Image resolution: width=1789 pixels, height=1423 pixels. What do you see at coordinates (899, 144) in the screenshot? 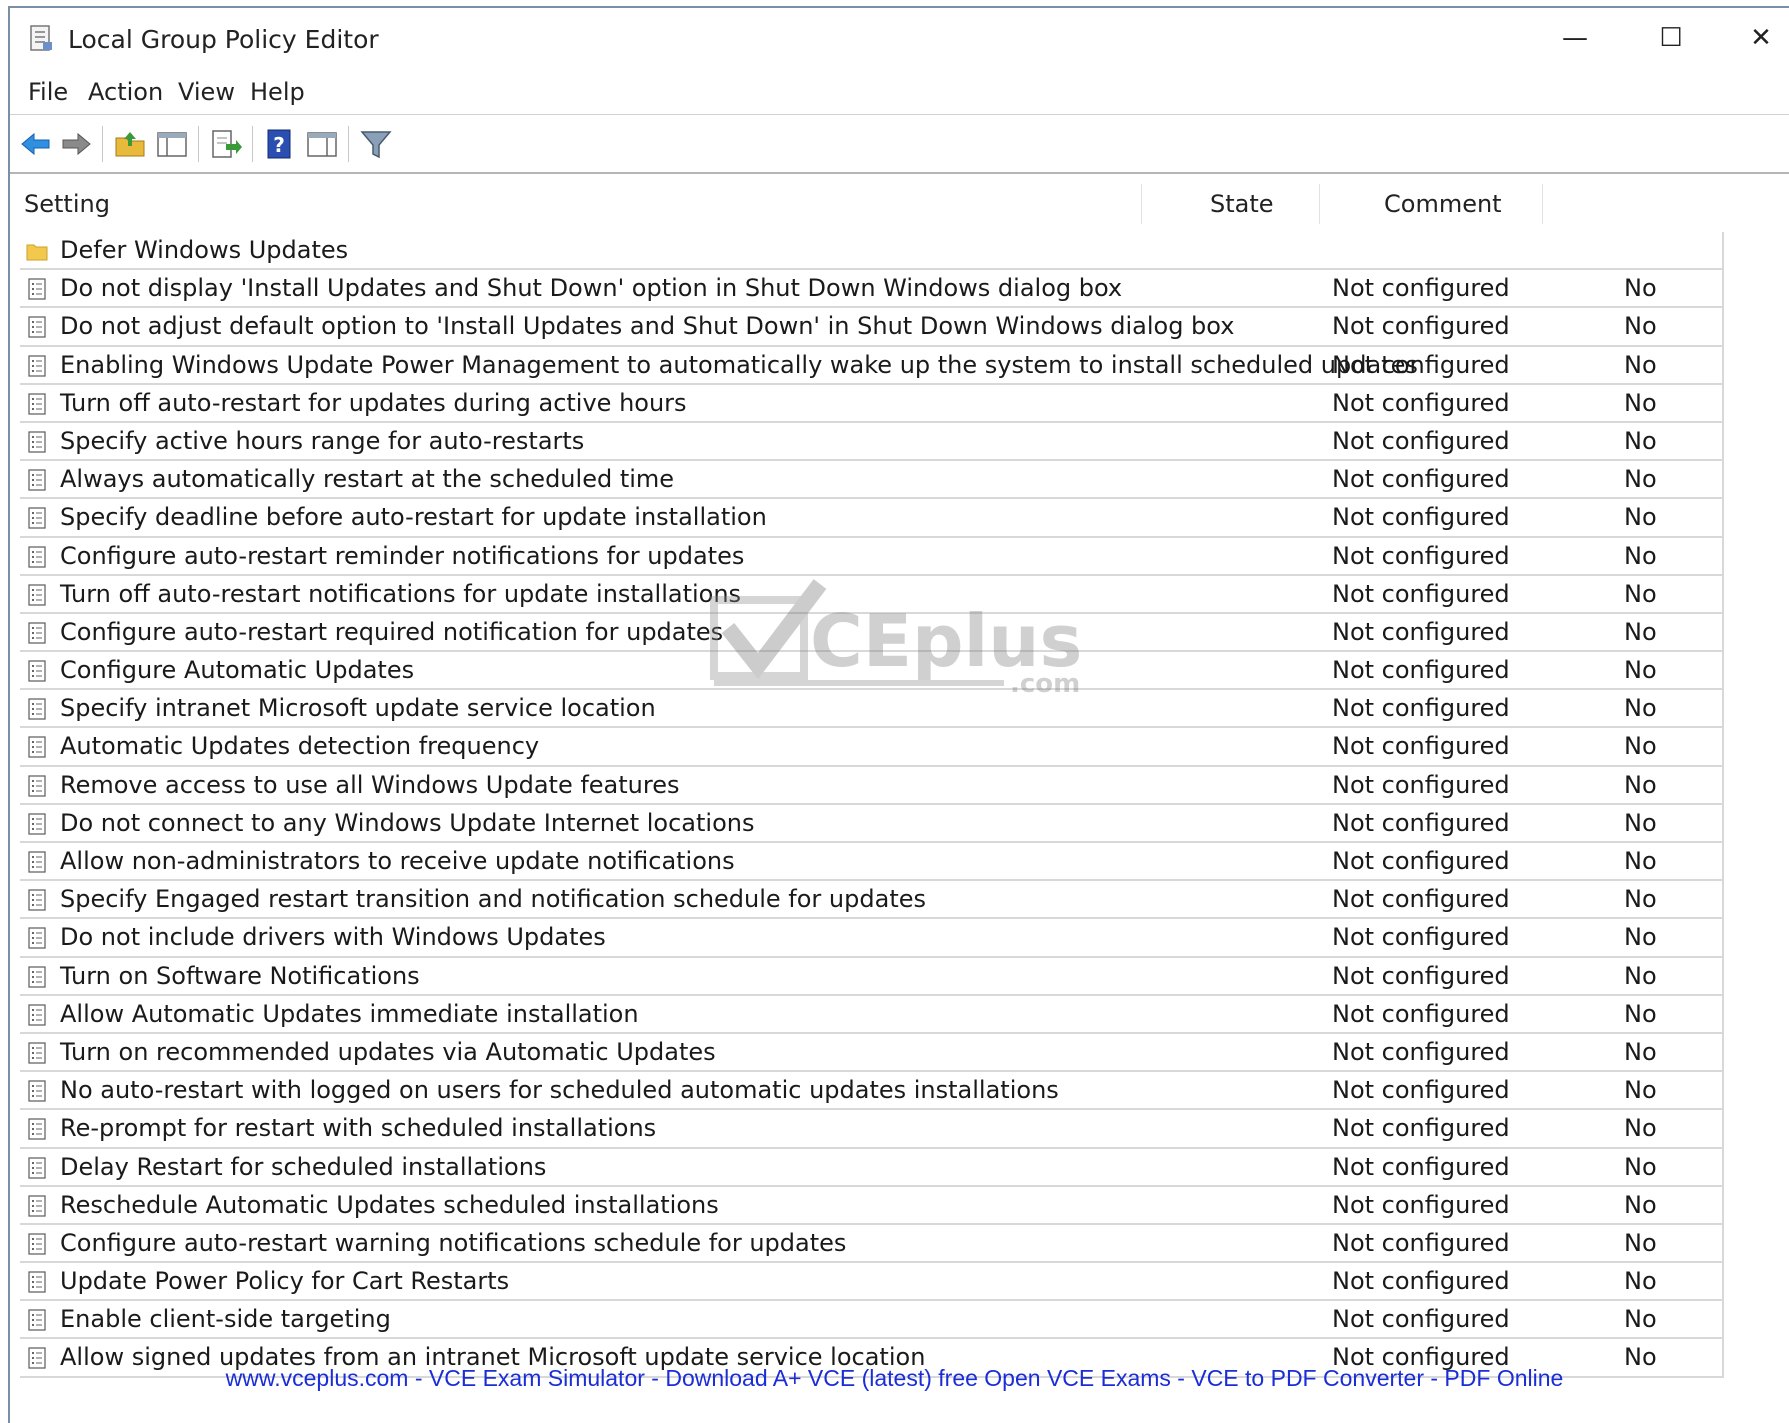
I see `toolbar: ?` at bounding box center [899, 144].